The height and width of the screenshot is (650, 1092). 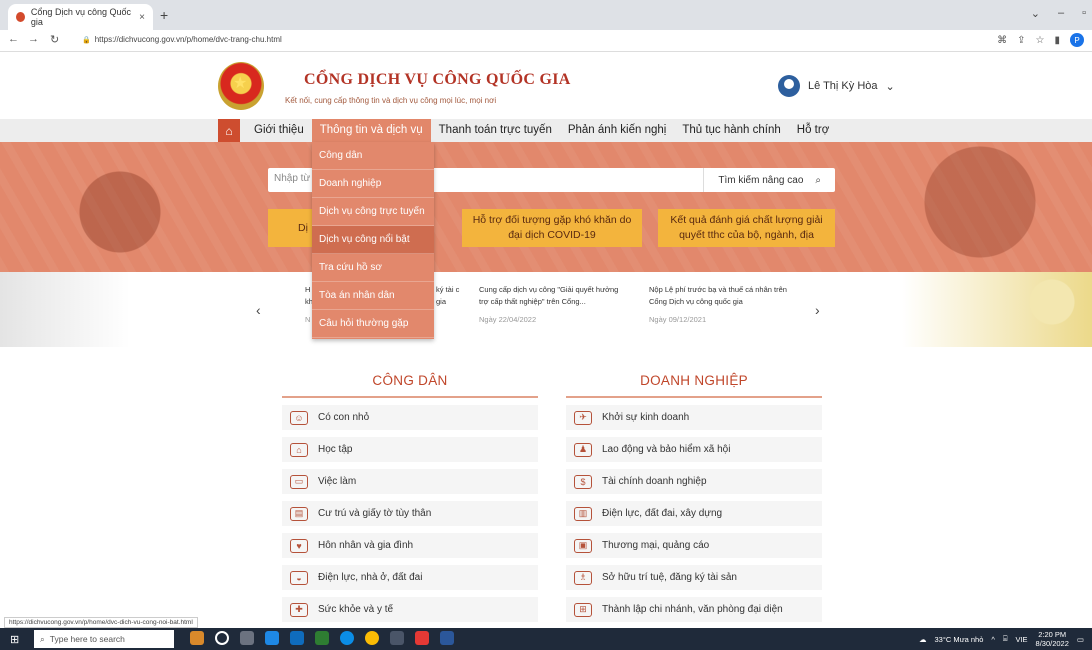 I want to click on nav-gioi-thieu: Giới thiệu, so click(x=279, y=130).